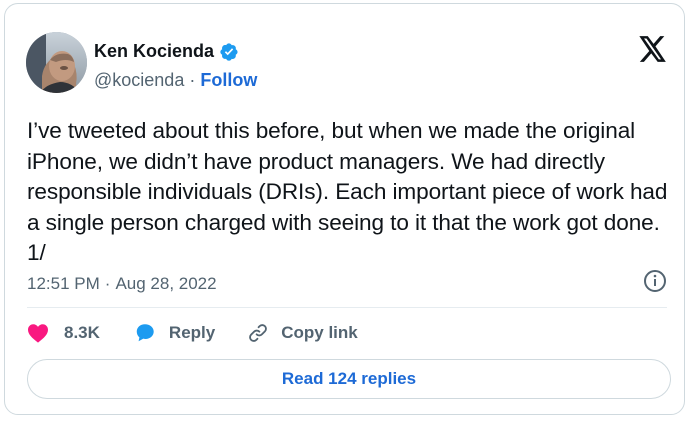  I want to click on action-bar: 8.3K Reply Copy link, so click(192, 333).